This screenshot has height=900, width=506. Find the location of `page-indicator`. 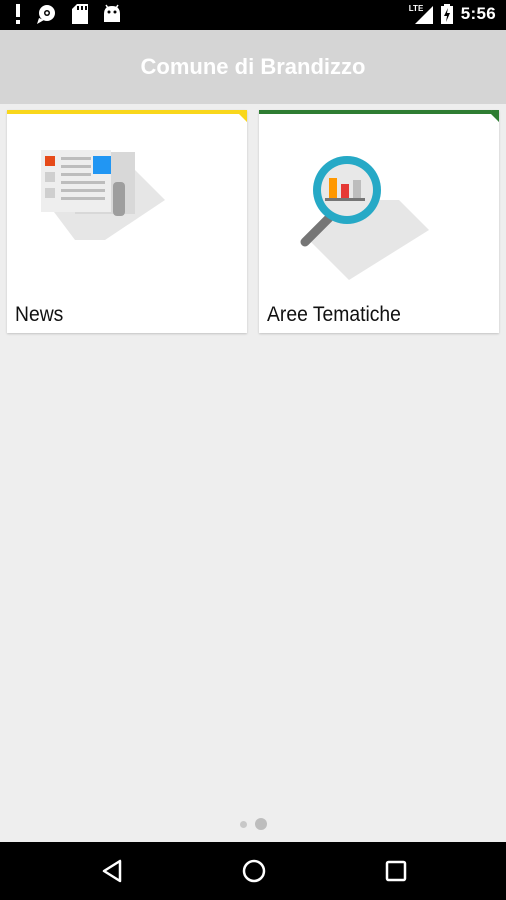

page-indicator is located at coordinates (253, 824).